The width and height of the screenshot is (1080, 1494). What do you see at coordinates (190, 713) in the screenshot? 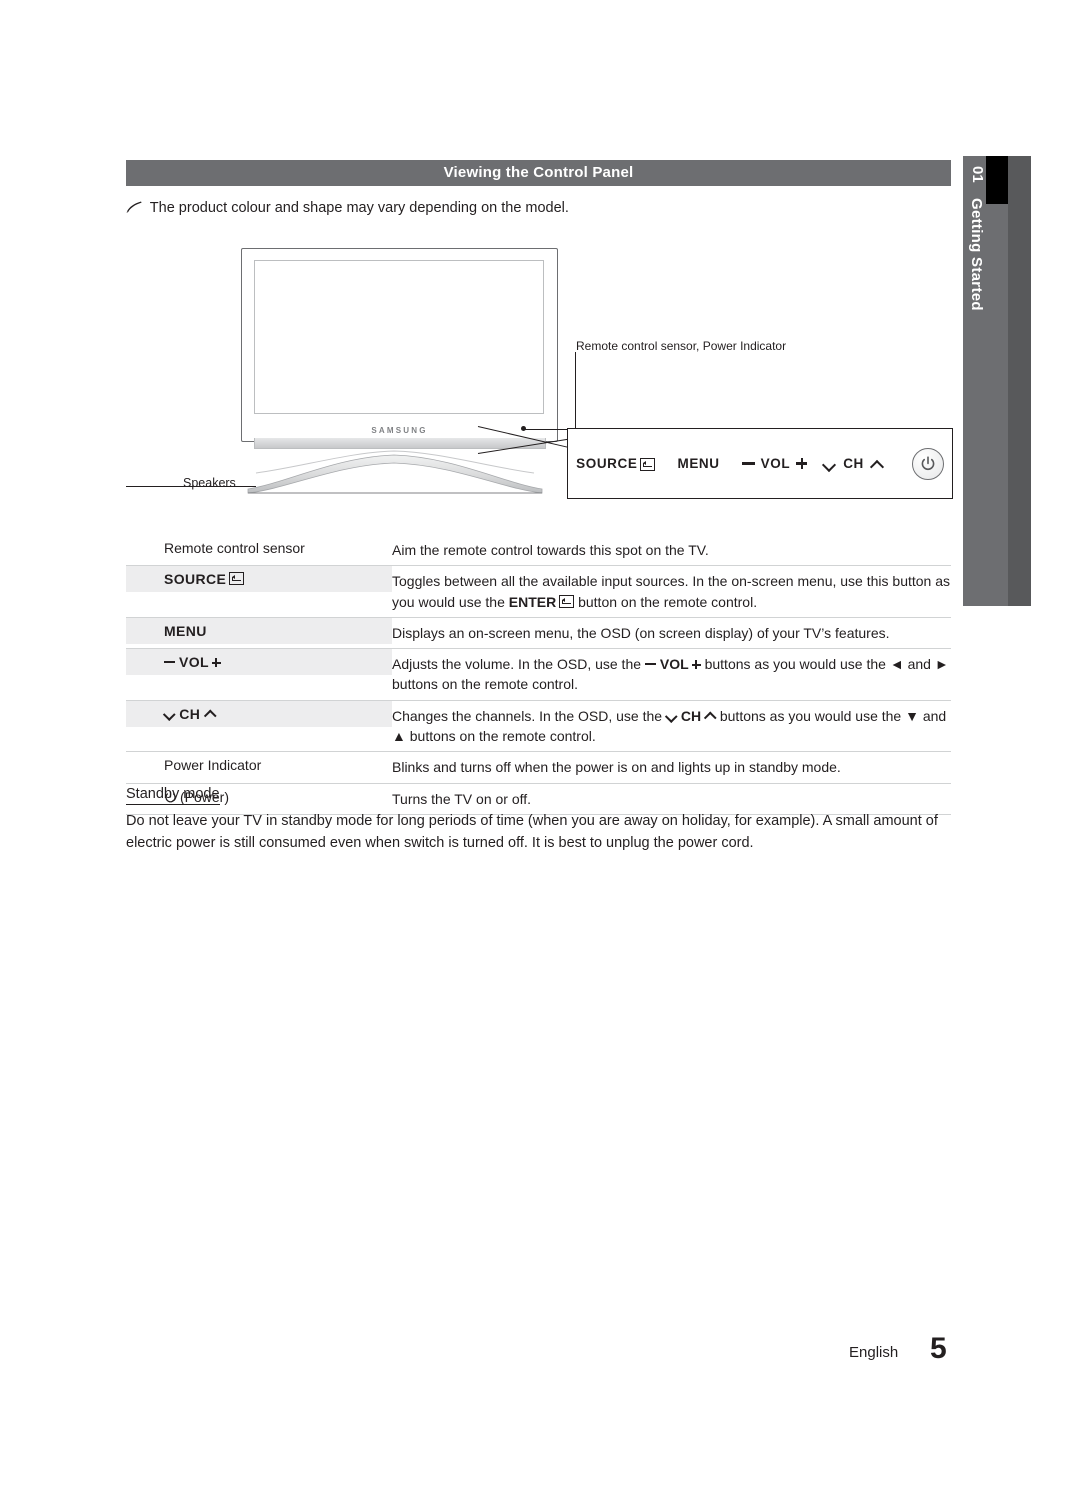
I see `row-label-ch-text: CH` at bounding box center [190, 713].